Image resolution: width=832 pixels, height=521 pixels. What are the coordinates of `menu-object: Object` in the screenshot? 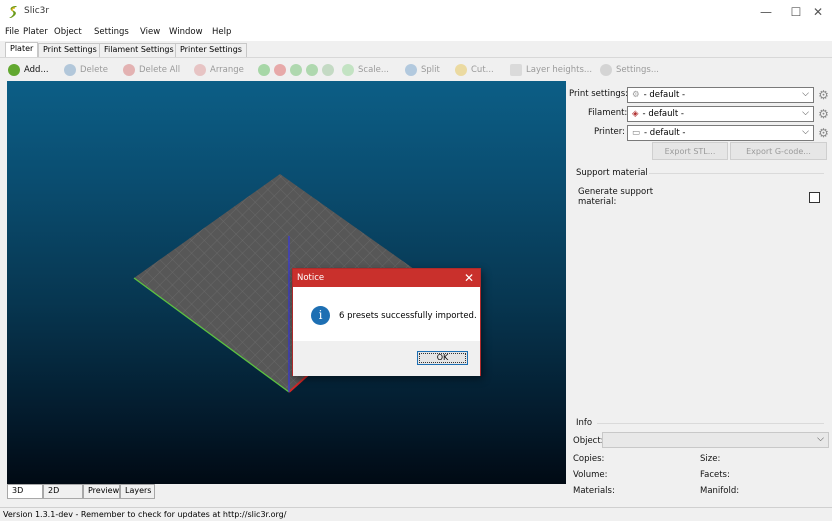 It's located at (68, 32).